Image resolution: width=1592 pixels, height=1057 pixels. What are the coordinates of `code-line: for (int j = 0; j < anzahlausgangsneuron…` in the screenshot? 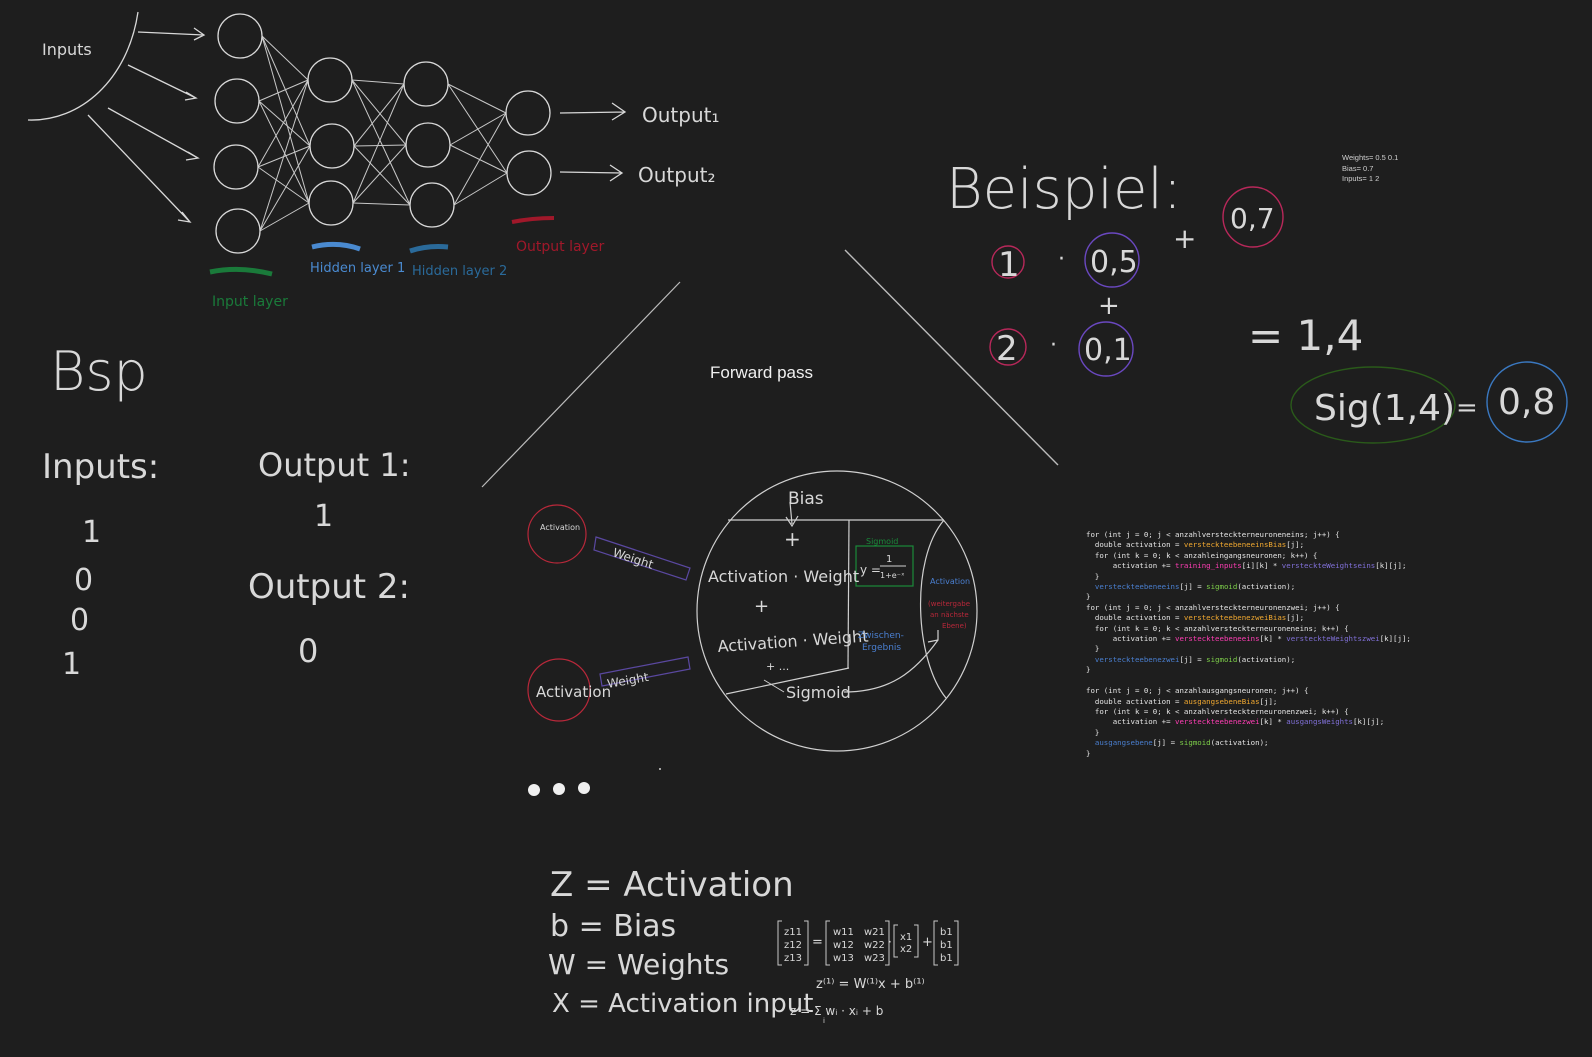 It's located at (1197, 691).